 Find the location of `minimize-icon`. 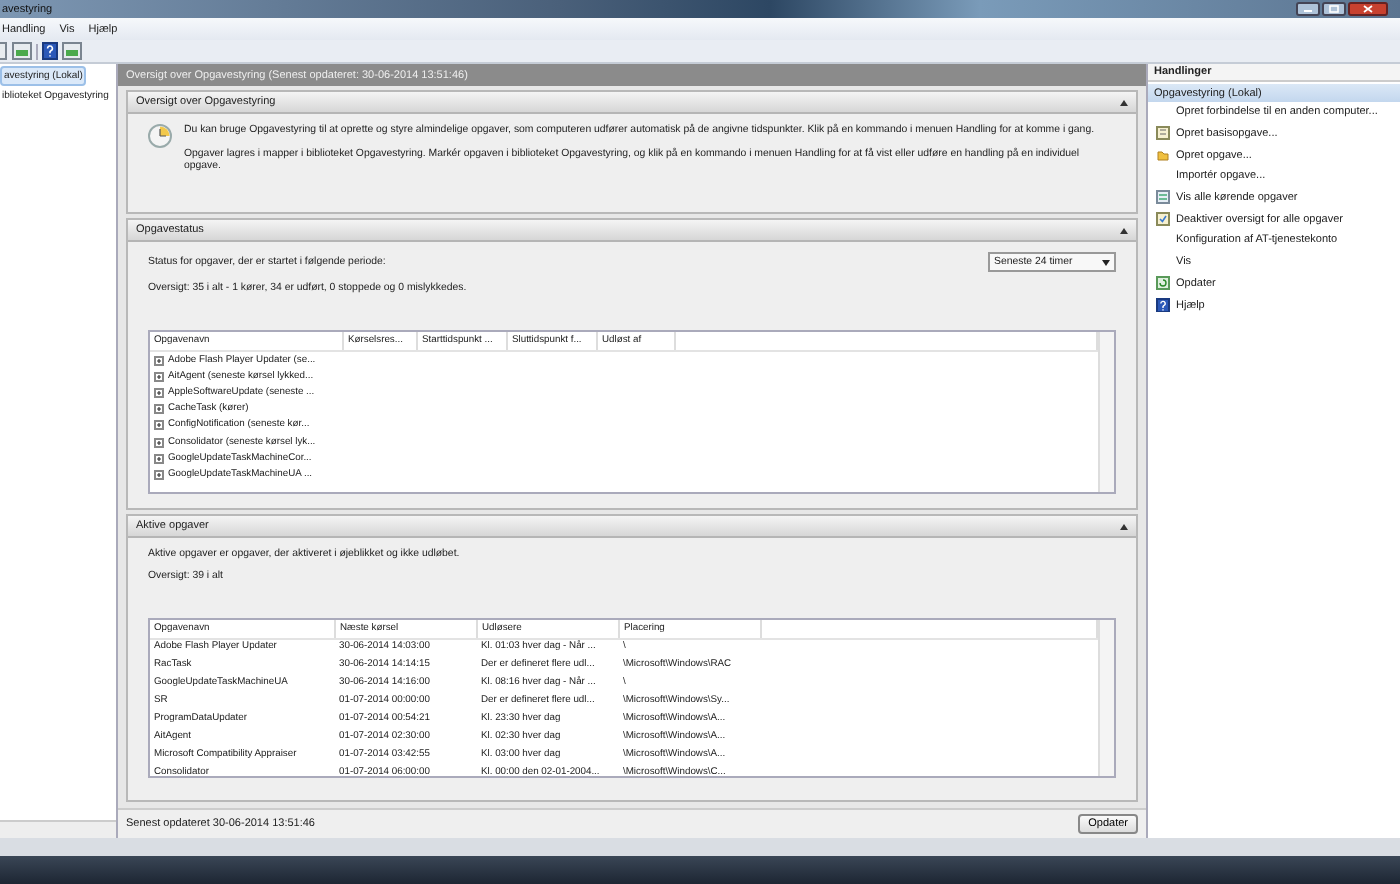

minimize-icon is located at coordinates (1308, 9).